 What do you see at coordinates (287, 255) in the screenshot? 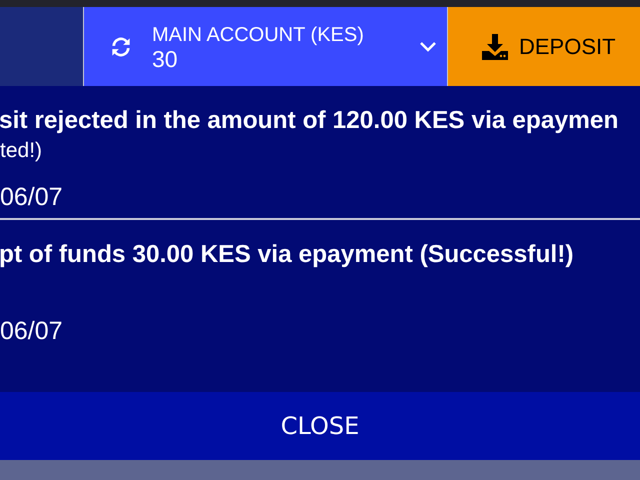
I see `notification-title: pt of funds 30.00 KES via epayment (Successful!)` at bounding box center [287, 255].